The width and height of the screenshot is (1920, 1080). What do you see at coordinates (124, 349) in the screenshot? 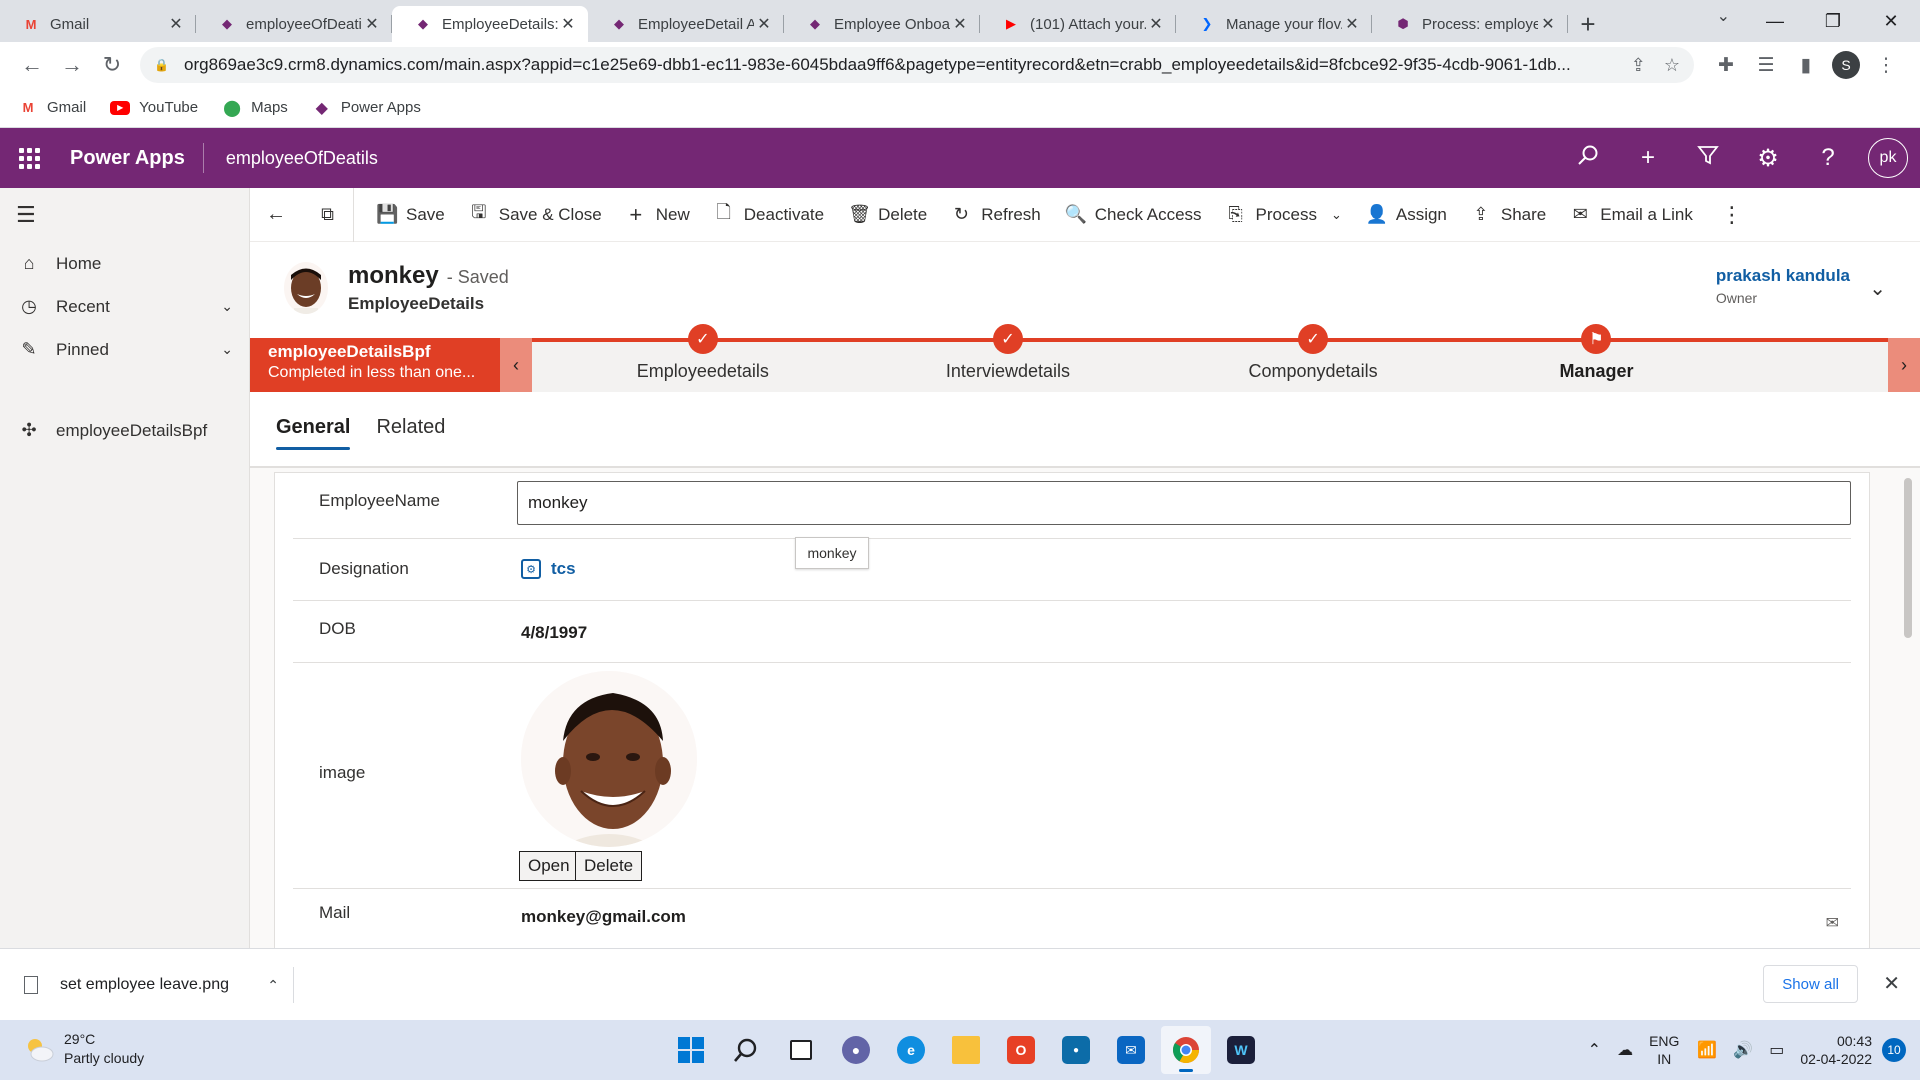
I see `nav-item-pinned: ✎ Pinned ⌄` at bounding box center [124, 349].